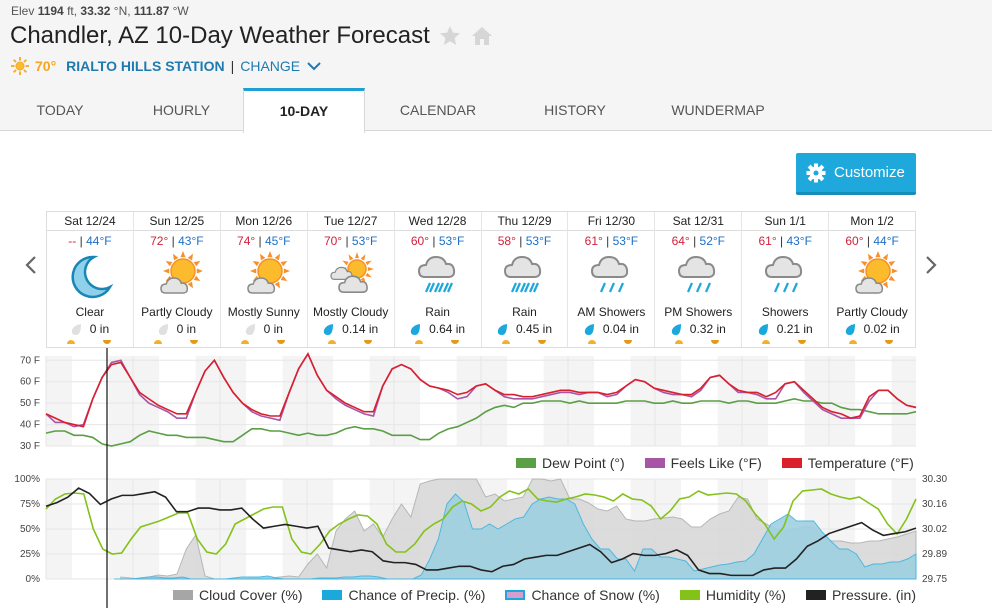 The width and height of the screenshot is (992, 608). Describe the element at coordinates (20, 66) in the screenshot. I see `sun-icon` at that location.